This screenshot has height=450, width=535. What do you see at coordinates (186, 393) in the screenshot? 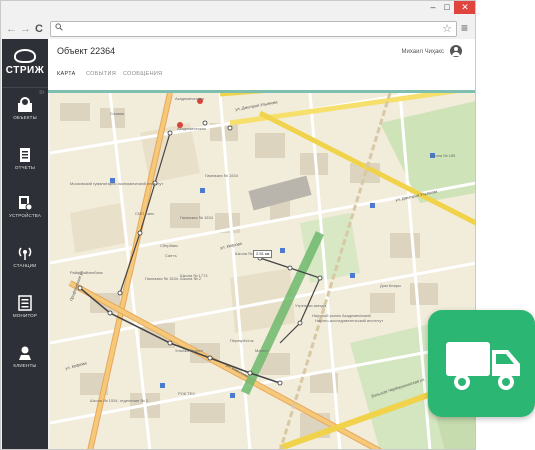
I see `map-label: РОК ТЕХ` at bounding box center [186, 393].